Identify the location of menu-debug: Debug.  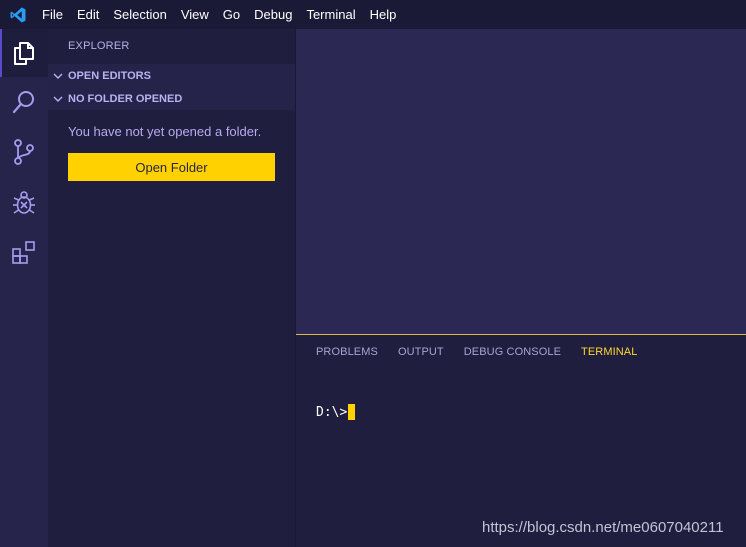
(273, 14).